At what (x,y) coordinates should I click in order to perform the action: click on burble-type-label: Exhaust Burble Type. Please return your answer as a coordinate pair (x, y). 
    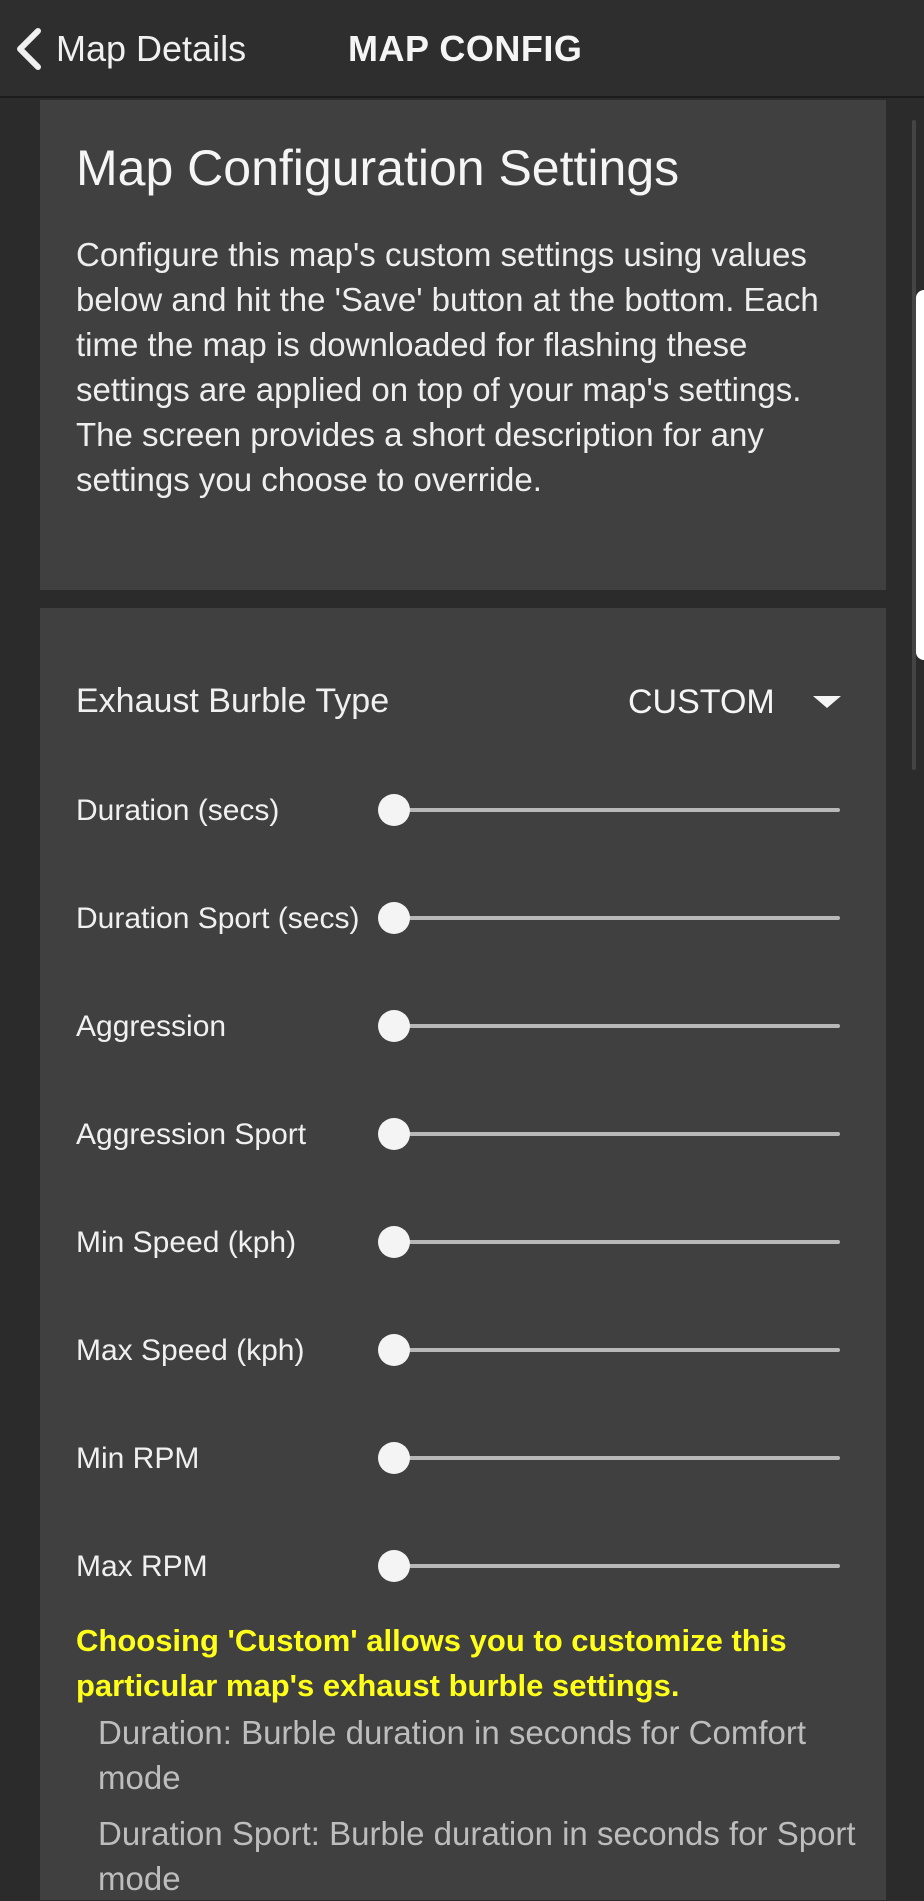
    Looking at the image, I should click on (233, 701).